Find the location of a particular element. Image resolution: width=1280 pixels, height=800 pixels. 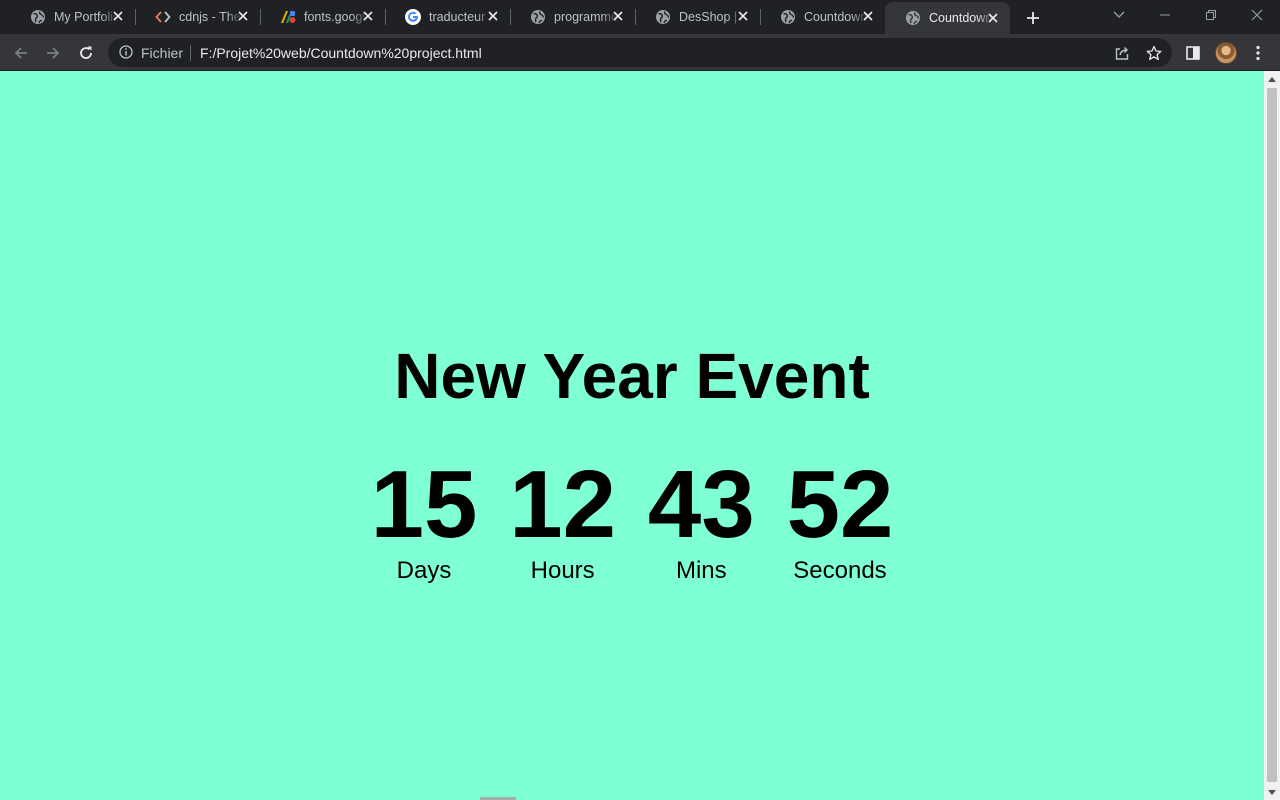

address-separator is located at coordinates (190, 53).